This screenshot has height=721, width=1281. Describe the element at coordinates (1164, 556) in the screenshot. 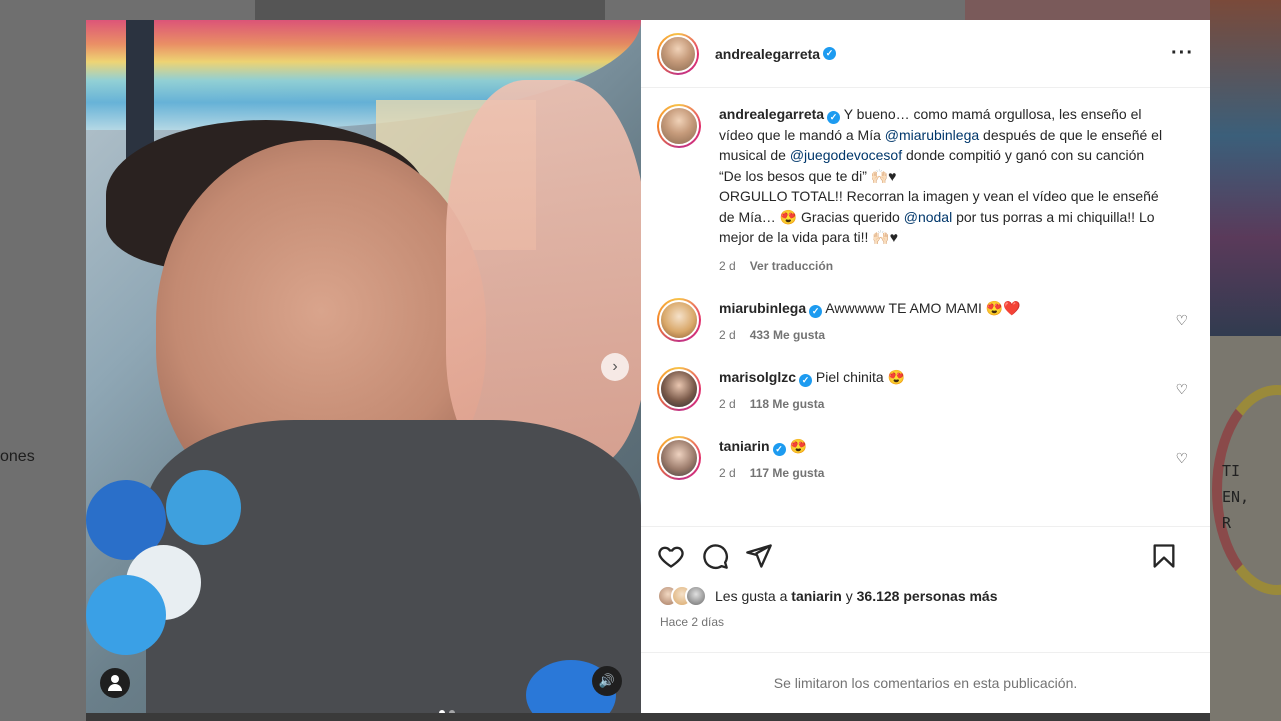

I see `bookmark-icon` at that location.